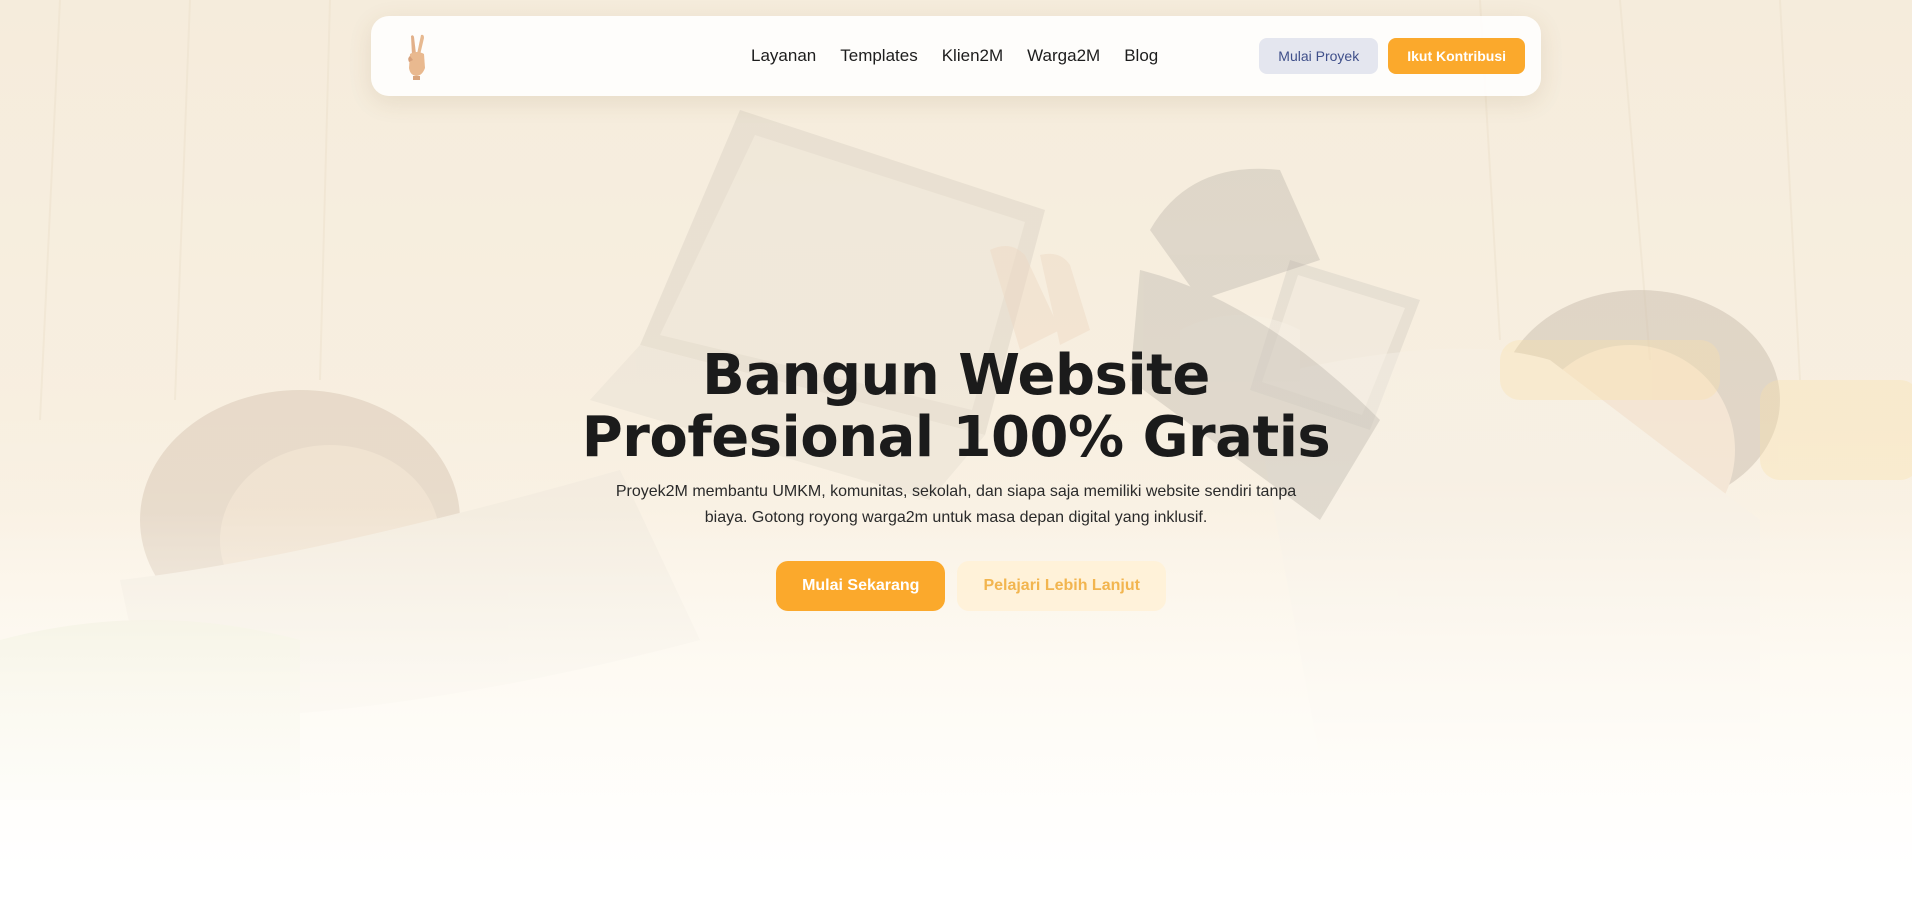 The width and height of the screenshot is (1912, 924). What do you see at coordinates (1319, 56) in the screenshot?
I see `mulai-proyek-button: Mulai Proyek` at bounding box center [1319, 56].